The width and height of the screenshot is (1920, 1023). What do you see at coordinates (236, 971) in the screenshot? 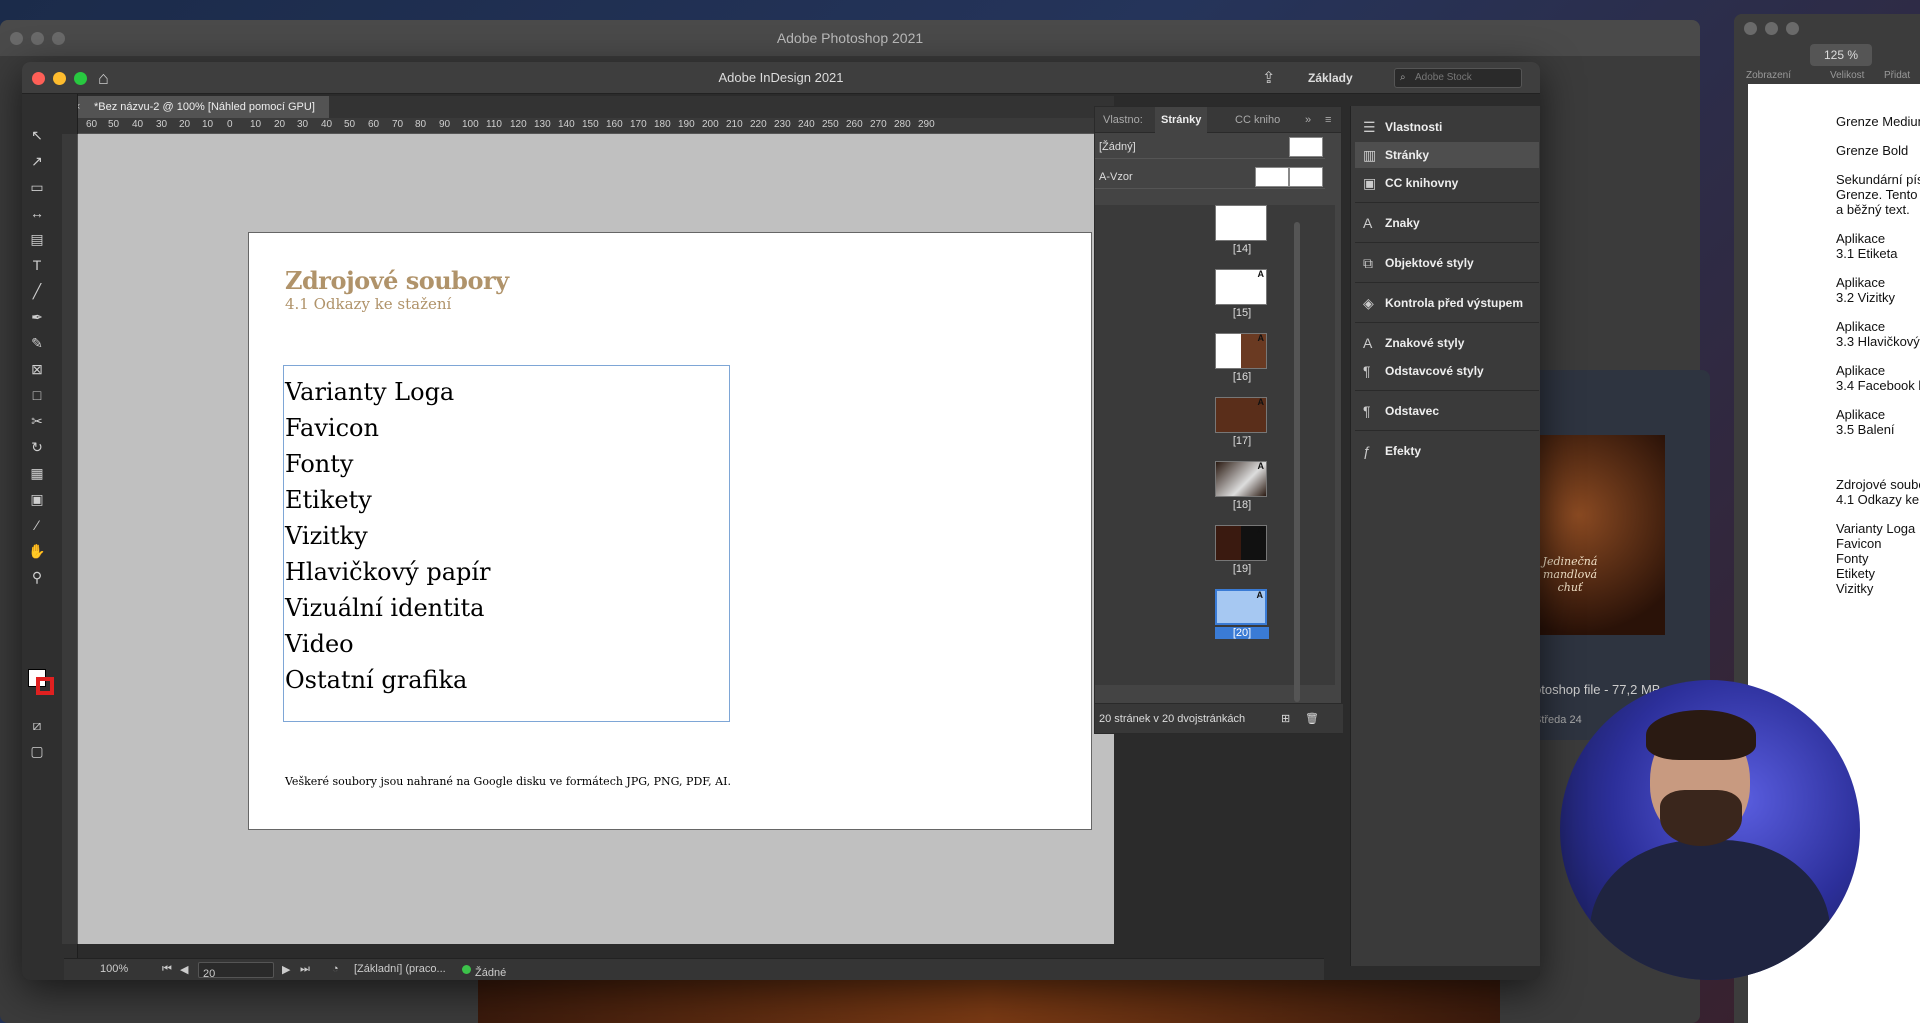
I see `page-number-field: 20` at bounding box center [236, 971].